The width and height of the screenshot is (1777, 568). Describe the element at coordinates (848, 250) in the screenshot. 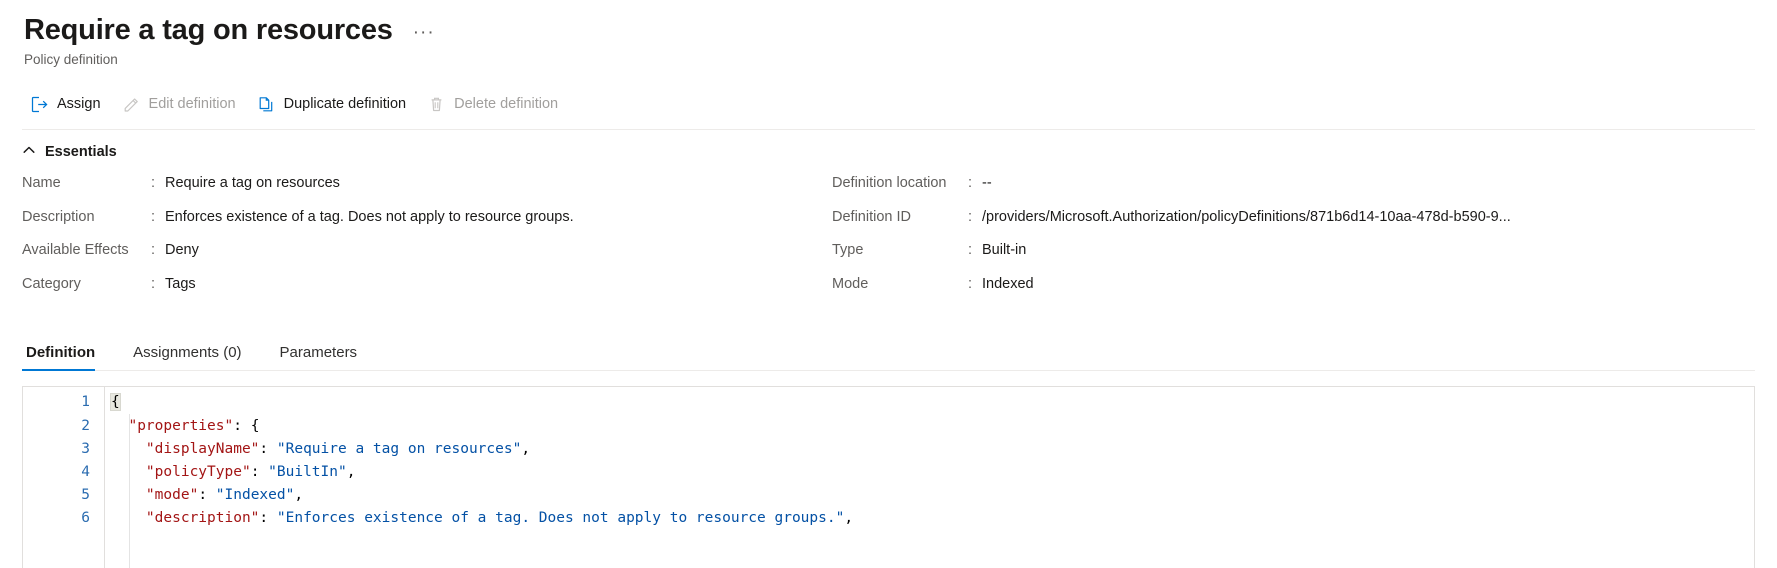

I see `essentials-label: Type` at that location.